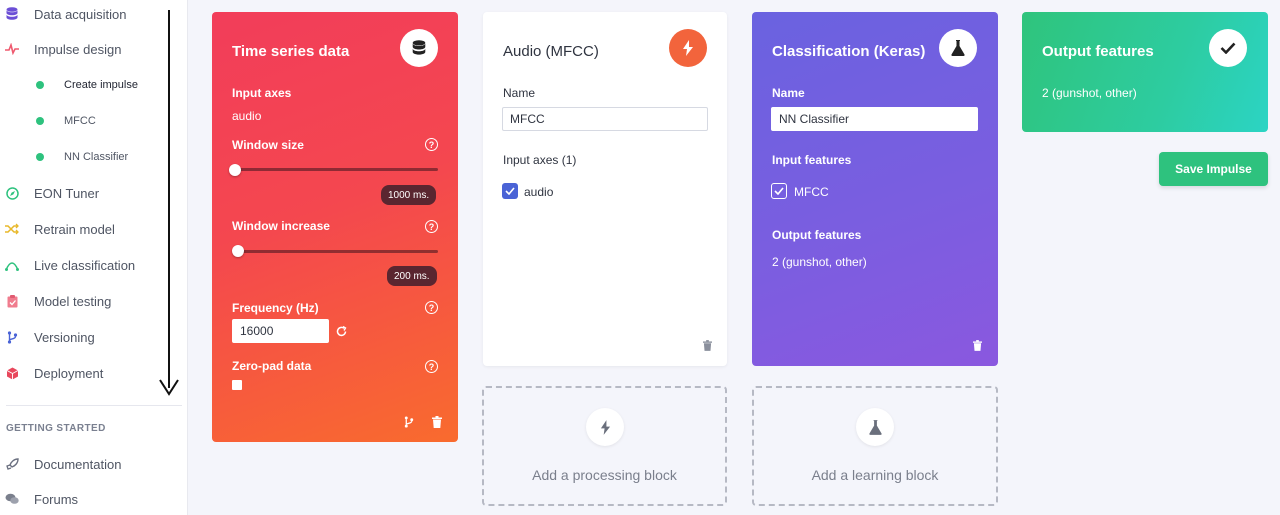 The image size is (1280, 515). Describe the element at coordinates (12, 265) in the screenshot. I see `signal-icon` at that location.